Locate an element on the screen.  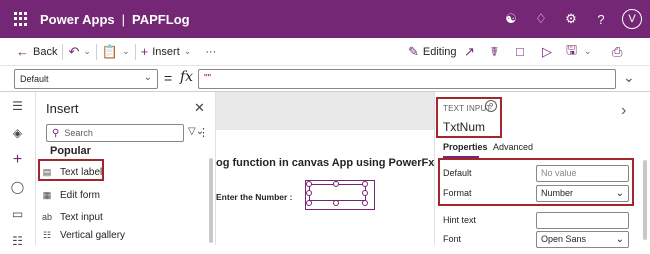
gear-icon: ⚙ is located at coordinates (571, 19).